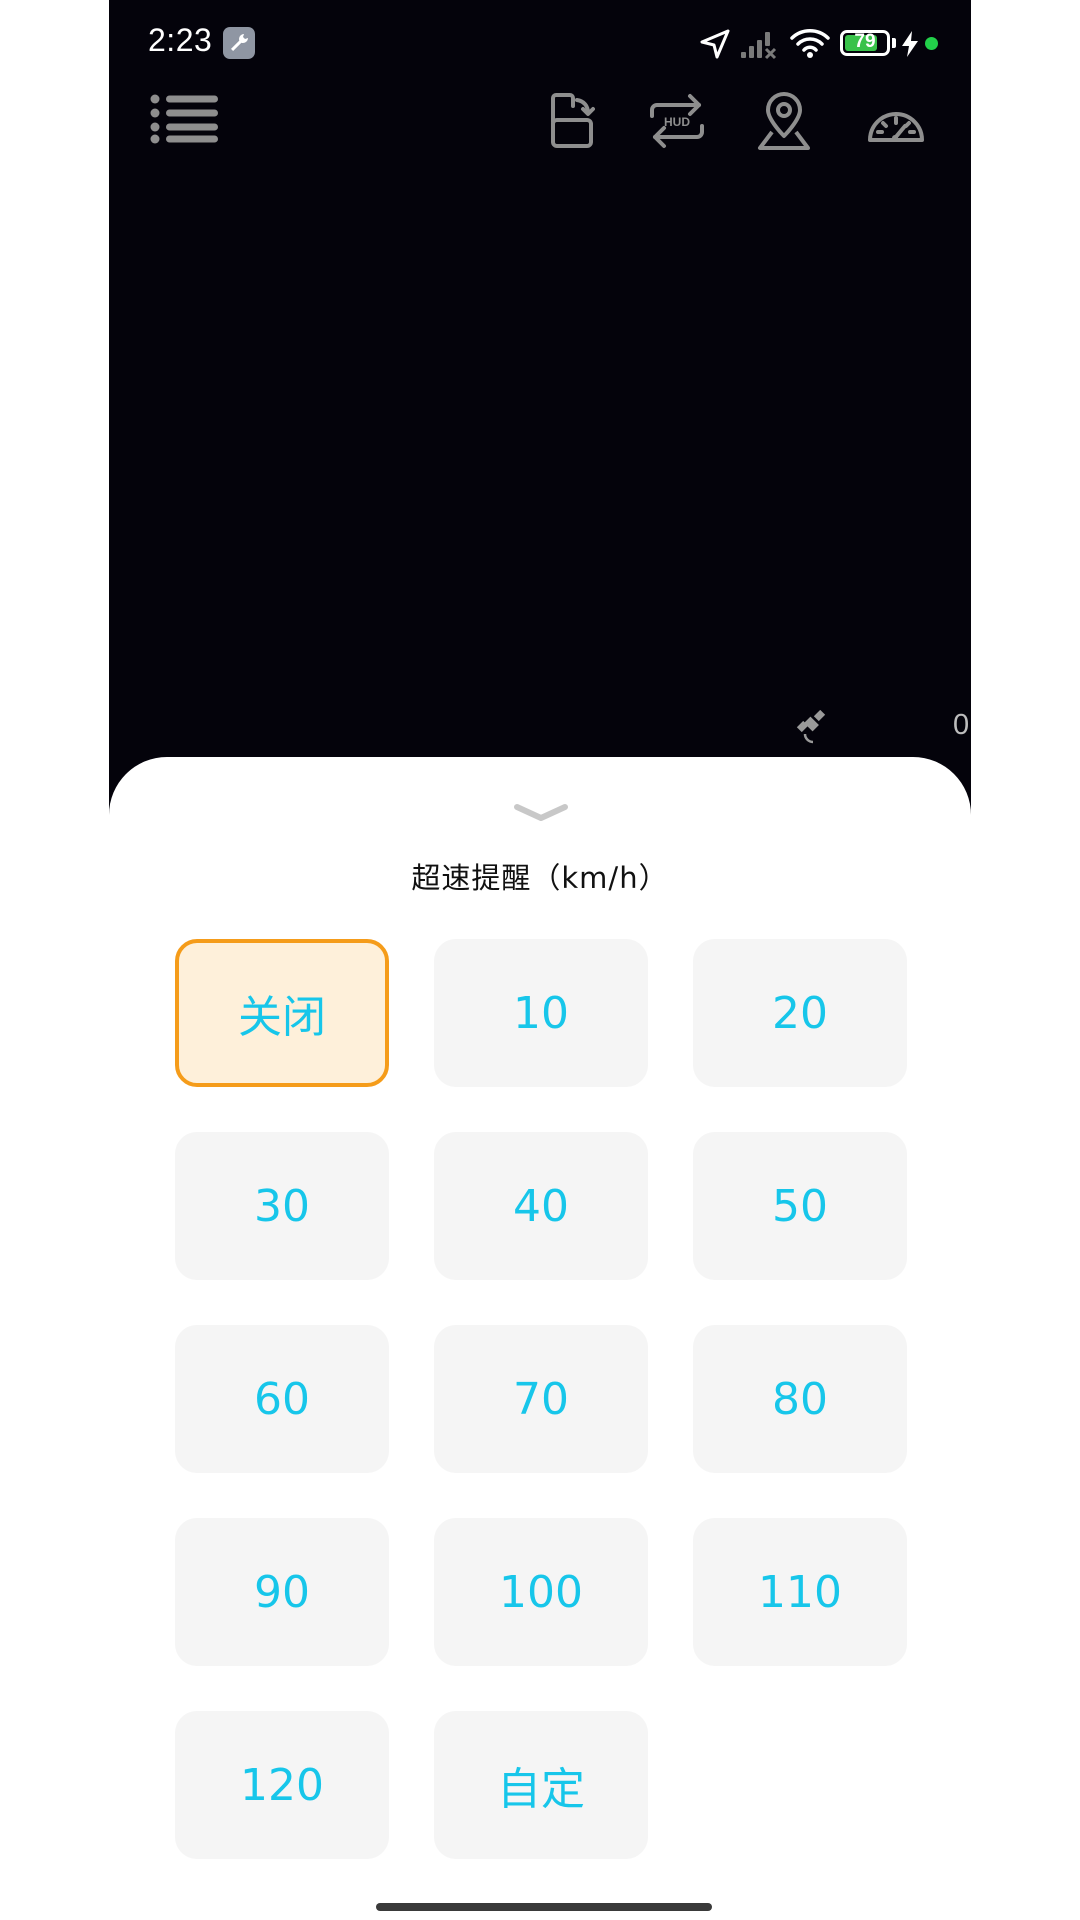 The width and height of the screenshot is (1080, 1920). I want to click on speed-option-button: 80, so click(800, 1399).